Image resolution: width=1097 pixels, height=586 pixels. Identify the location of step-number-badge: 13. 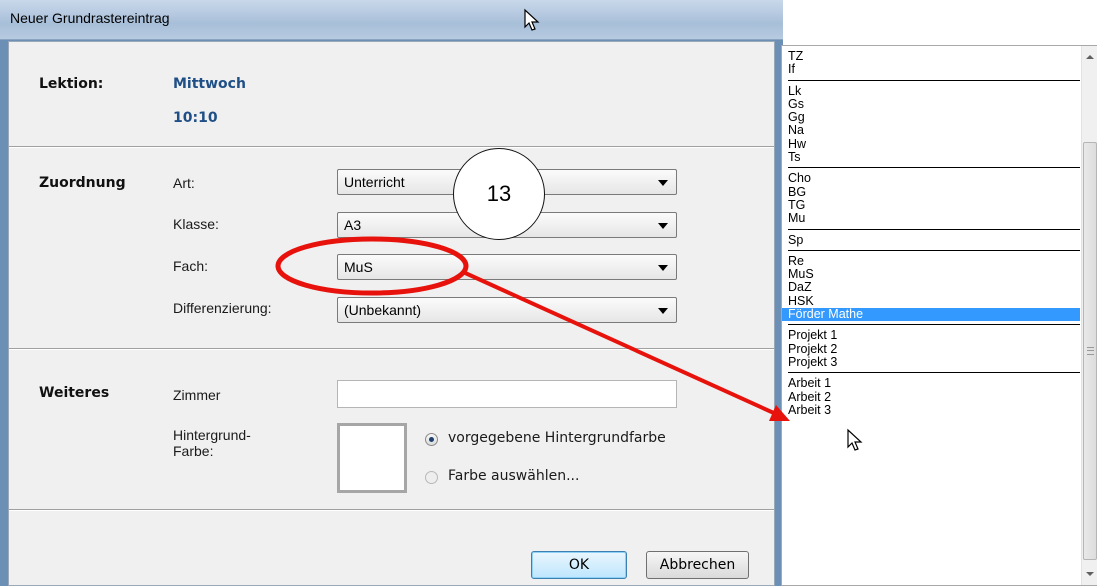
(499, 194).